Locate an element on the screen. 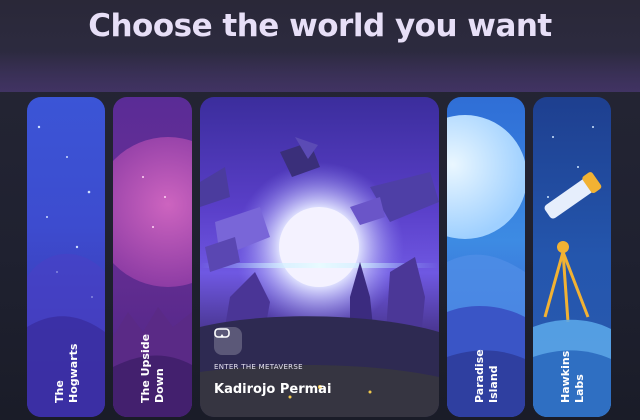 Image resolution: width=640 pixels, height=420 pixels. world-card-hogwarts: The Hogwarts is located at coordinates (66, 257).